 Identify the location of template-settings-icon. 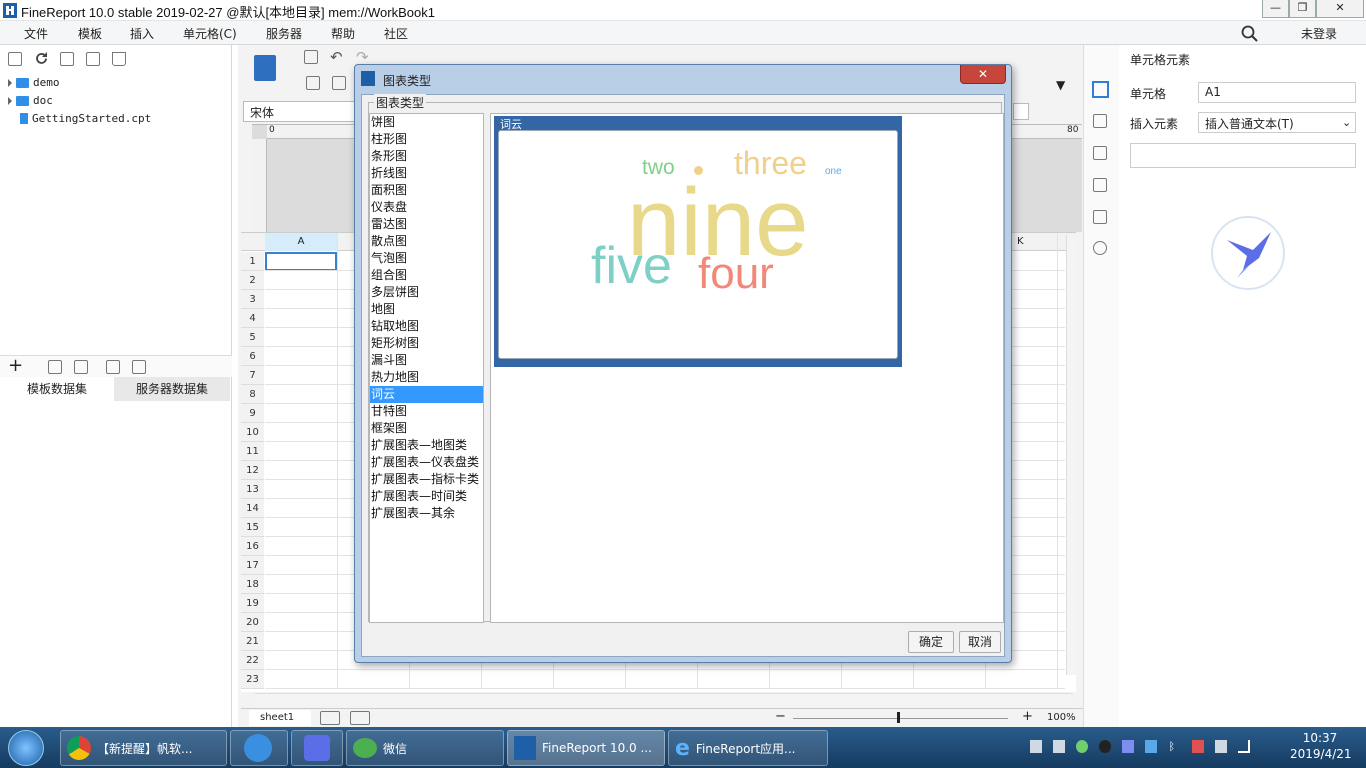
(93, 59).